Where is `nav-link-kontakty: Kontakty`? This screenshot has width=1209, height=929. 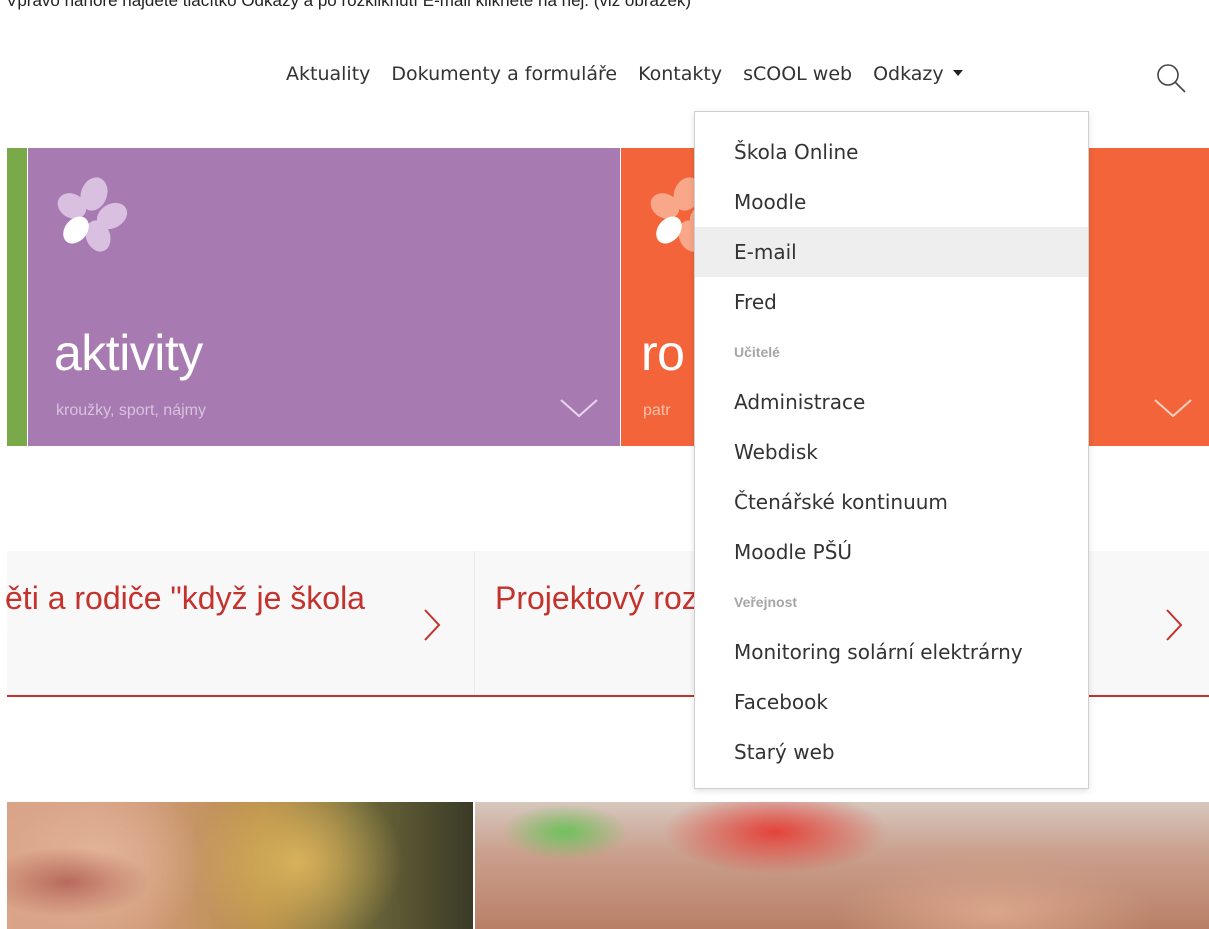
nav-link-kontakty: Kontakty is located at coordinates (680, 74).